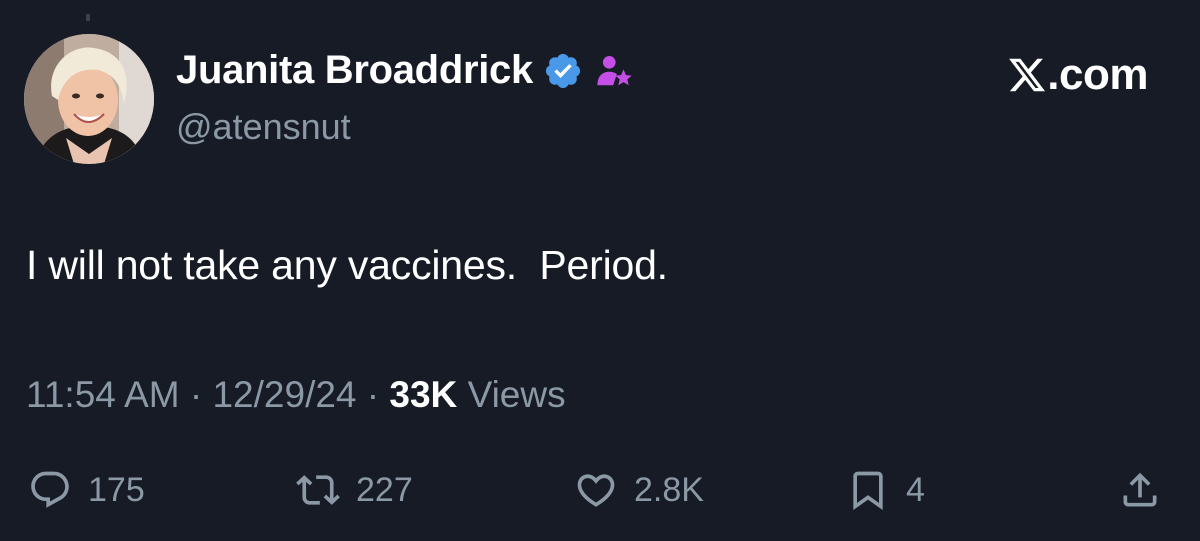  What do you see at coordinates (284, 394) in the screenshot?
I see `tweet-date: 12/29/24` at bounding box center [284, 394].